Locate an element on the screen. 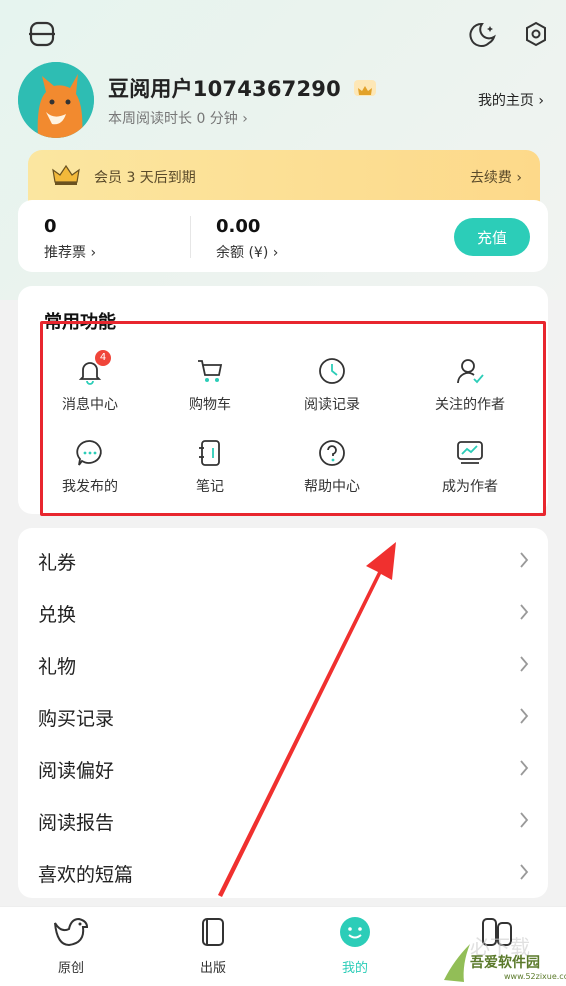 Image resolution: width=566 pixels, height=986 pixels. top-bar is located at coordinates (283, 34).